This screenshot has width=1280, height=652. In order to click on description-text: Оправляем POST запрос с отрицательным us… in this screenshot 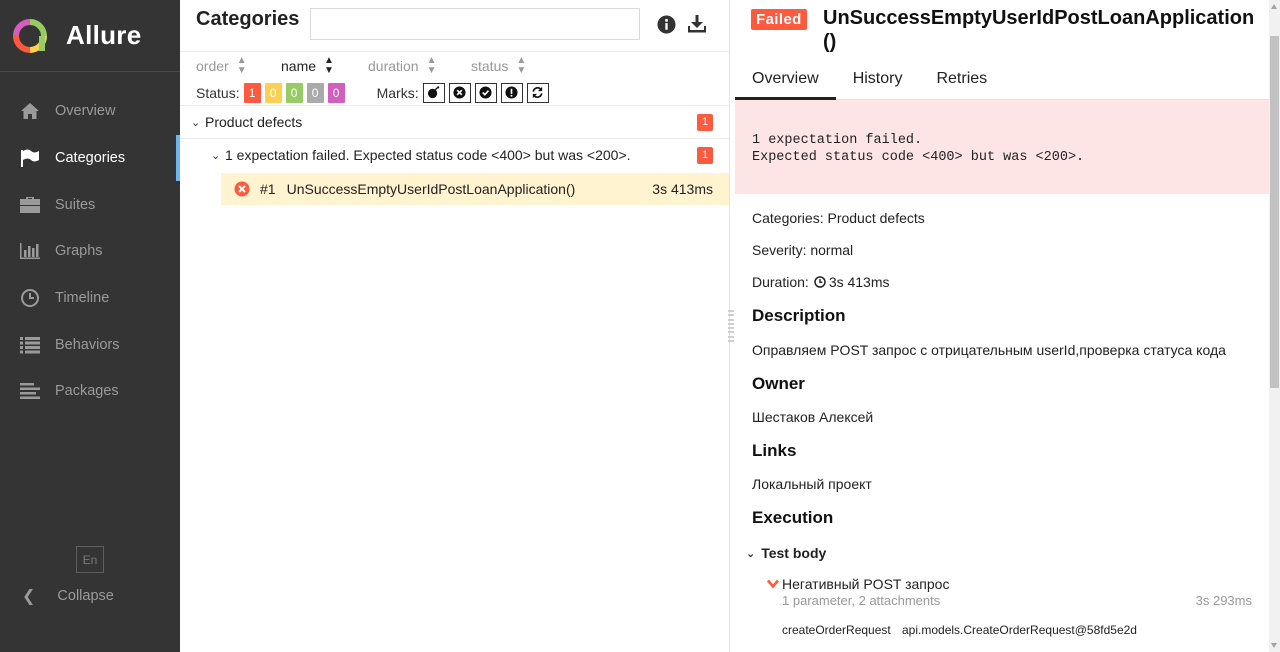, I will do `click(989, 350)`.